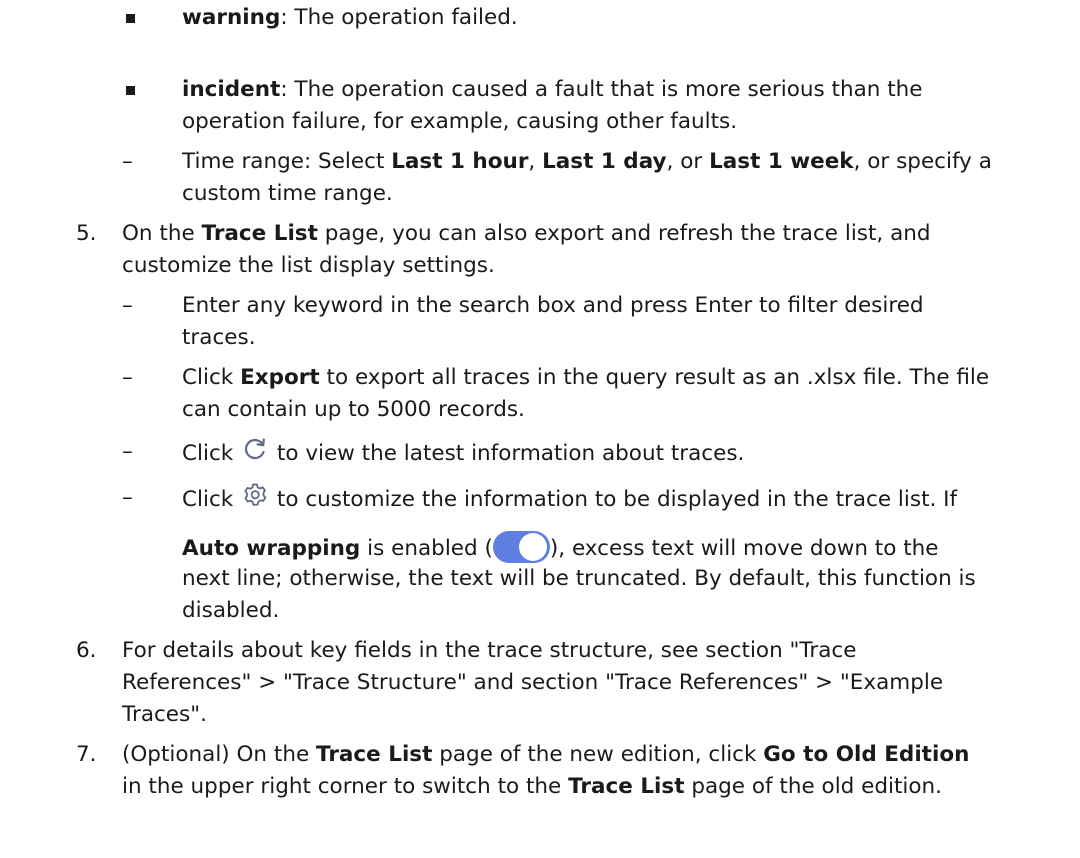 Image resolution: width=1080 pixels, height=858 pixels. Describe the element at coordinates (744, 548) in the screenshot. I see `settings-text: ), excess text will move down to the` at that location.